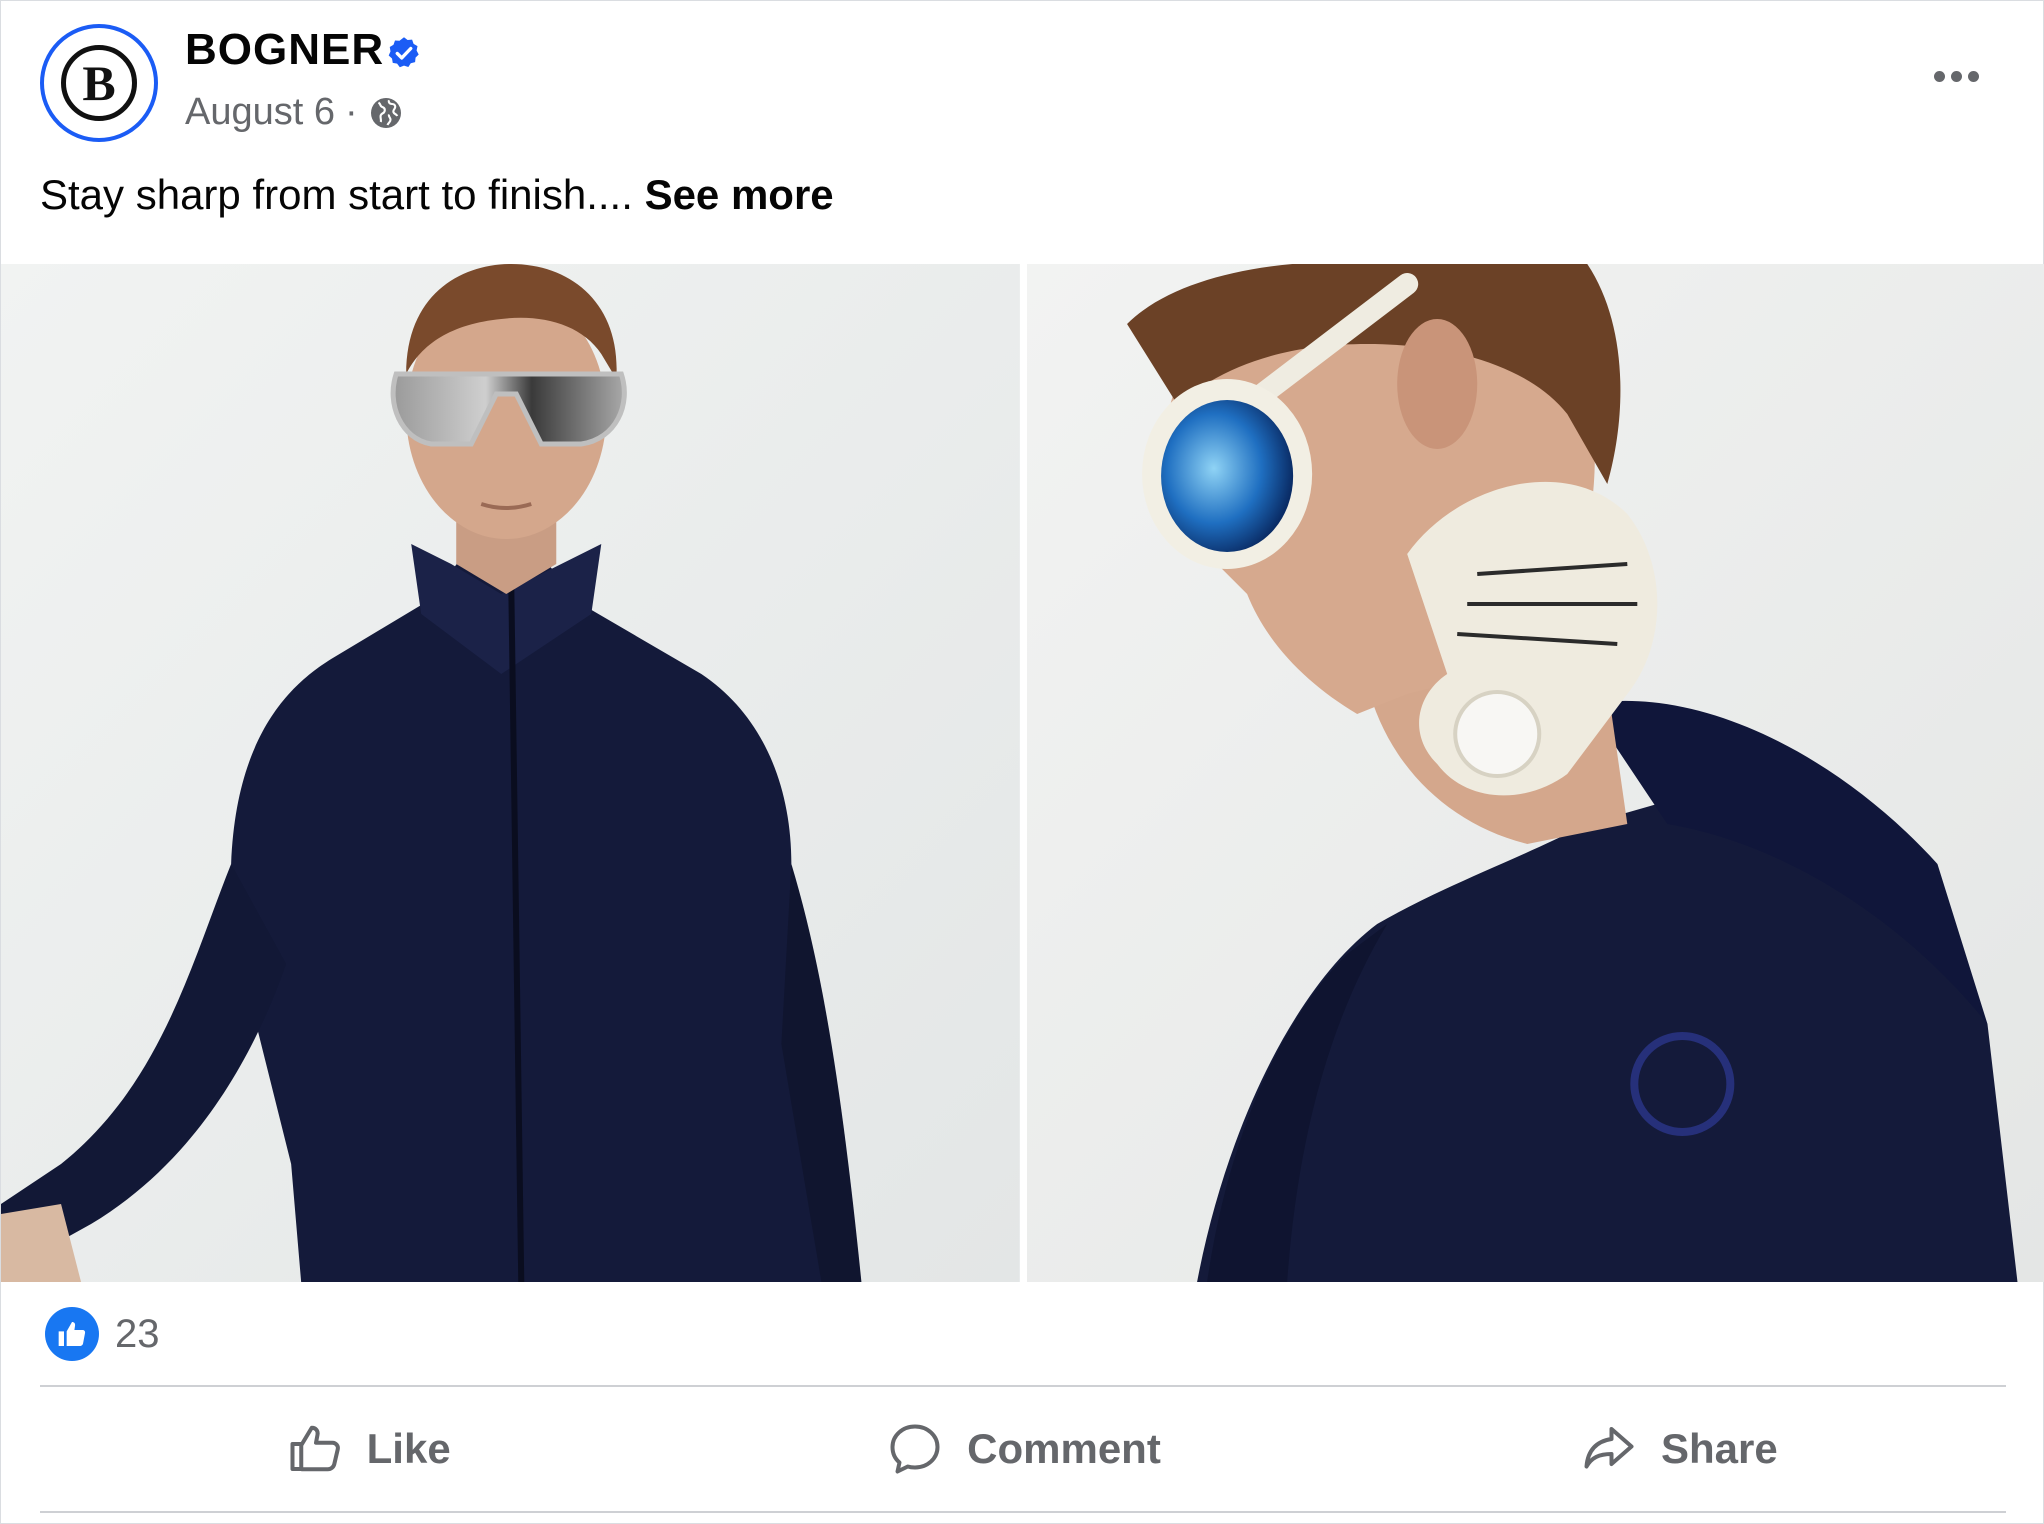 This screenshot has height=1524, width=2044. I want to click on page-name-link: BOGNER, so click(284, 50).